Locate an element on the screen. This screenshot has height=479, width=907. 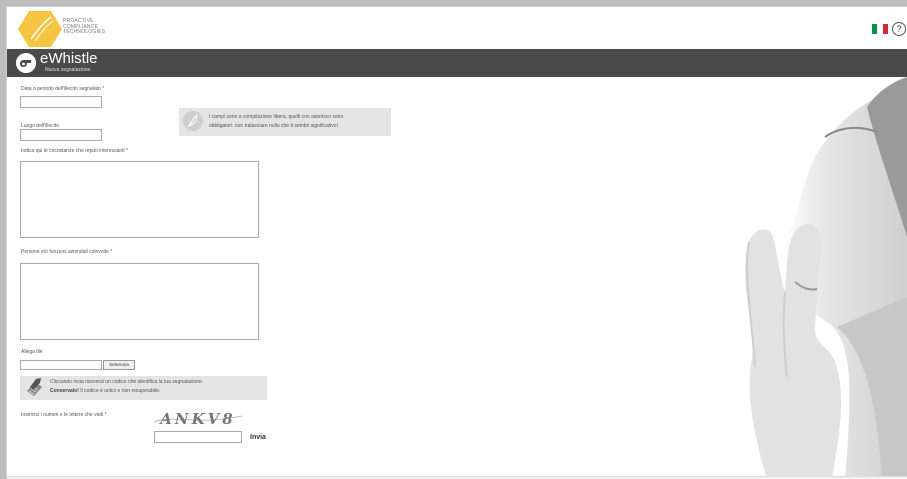
italian-flag-icon is located at coordinates (880, 29).